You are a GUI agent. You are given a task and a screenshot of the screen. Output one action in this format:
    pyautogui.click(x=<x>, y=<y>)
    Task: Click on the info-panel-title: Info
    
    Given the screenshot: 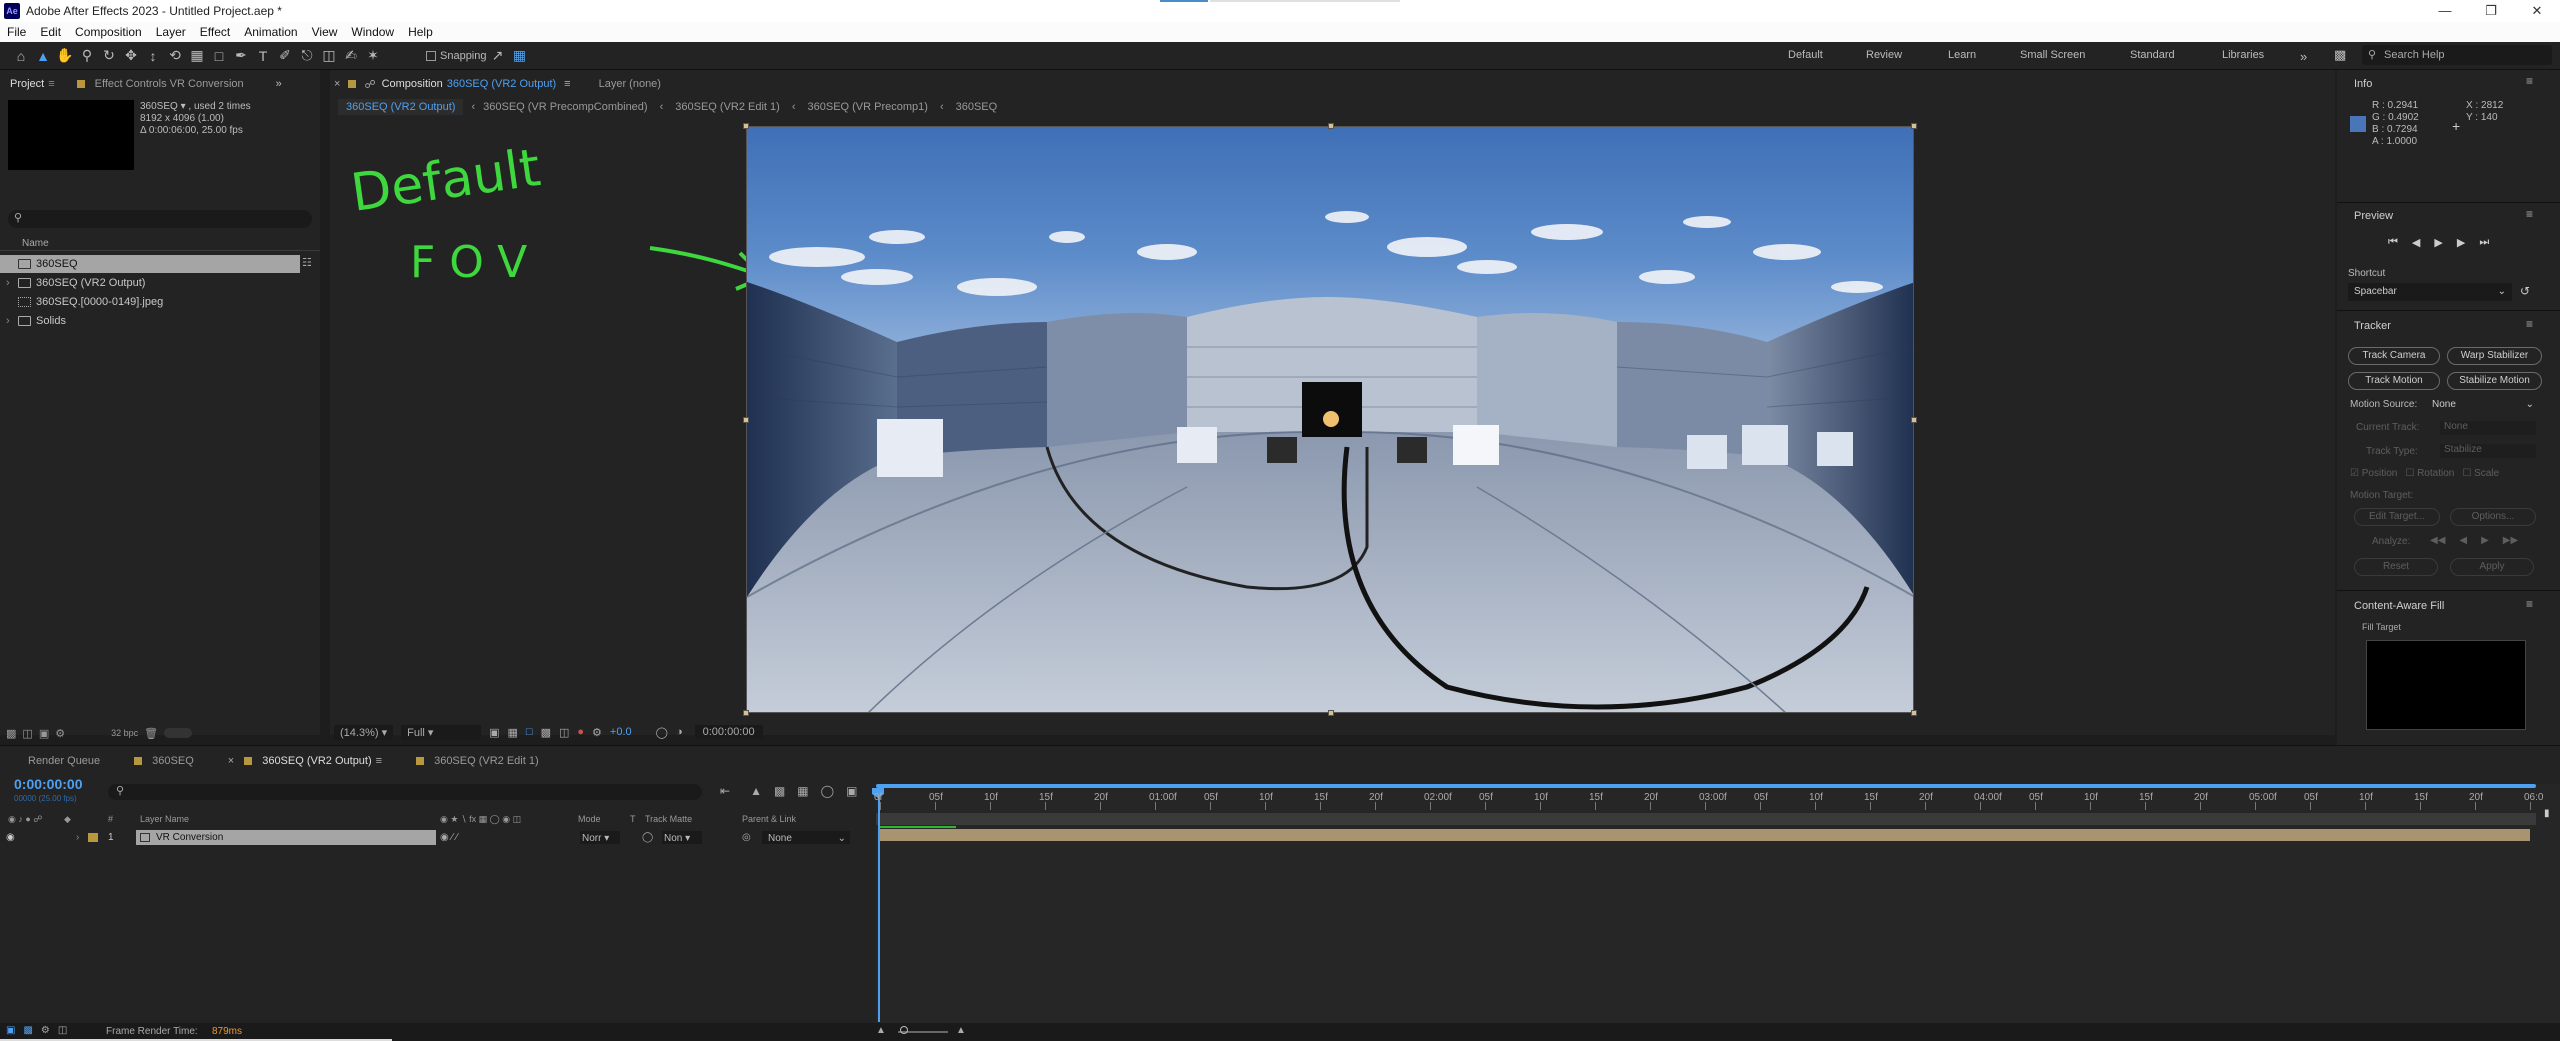 What is the action you would take?
    pyautogui.click(x=2363, y=84)
    